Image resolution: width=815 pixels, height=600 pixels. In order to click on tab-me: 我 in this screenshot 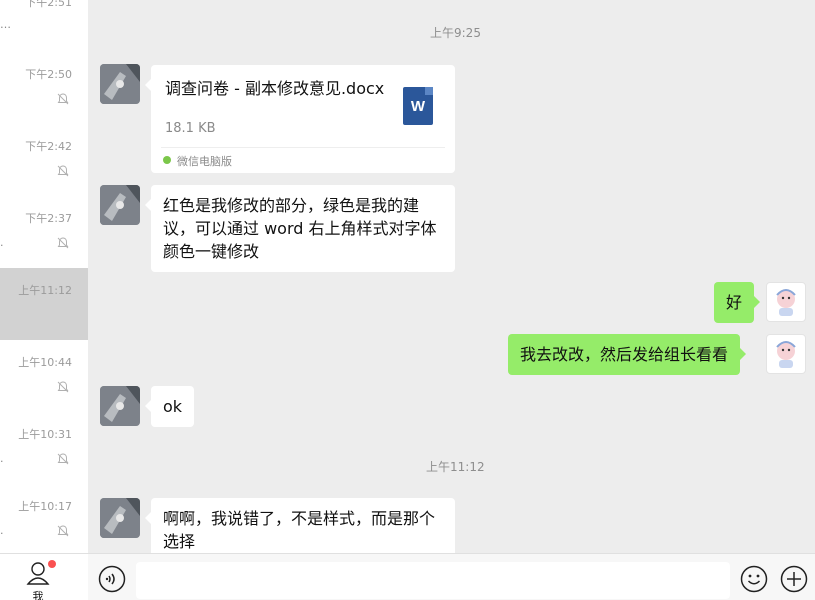, I will do `click(44, 577)`.